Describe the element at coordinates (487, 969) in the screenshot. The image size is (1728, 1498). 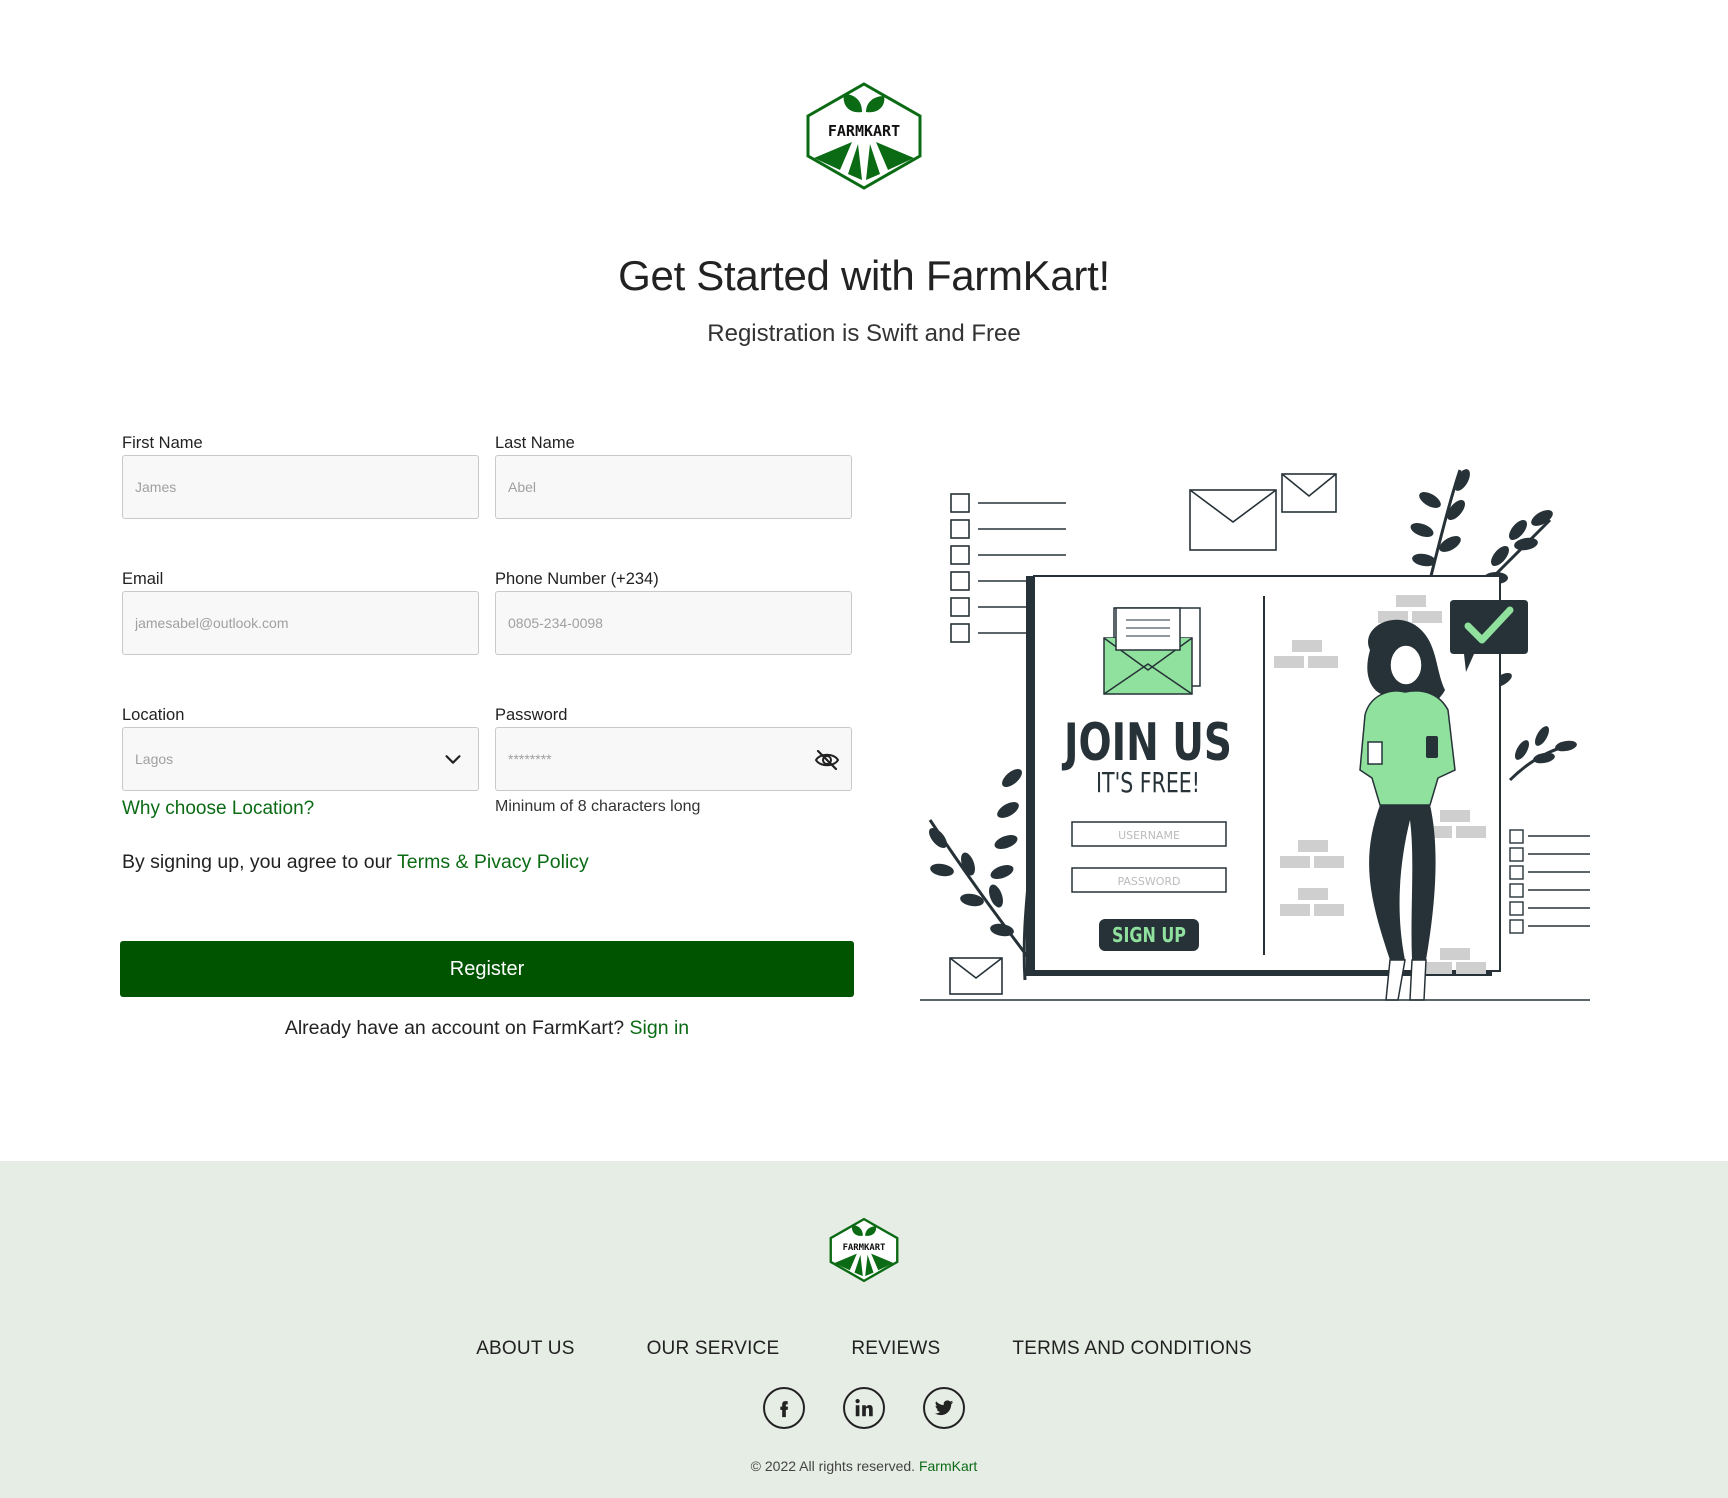
I see `register-button: Register` at that location.